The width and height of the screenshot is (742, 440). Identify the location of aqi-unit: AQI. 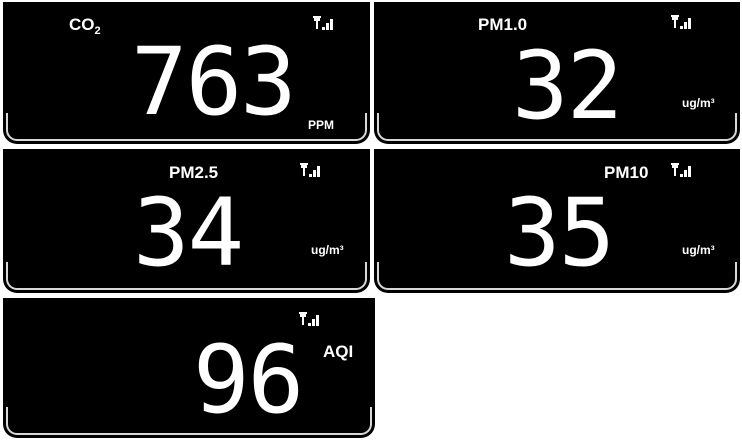
(338, 351).